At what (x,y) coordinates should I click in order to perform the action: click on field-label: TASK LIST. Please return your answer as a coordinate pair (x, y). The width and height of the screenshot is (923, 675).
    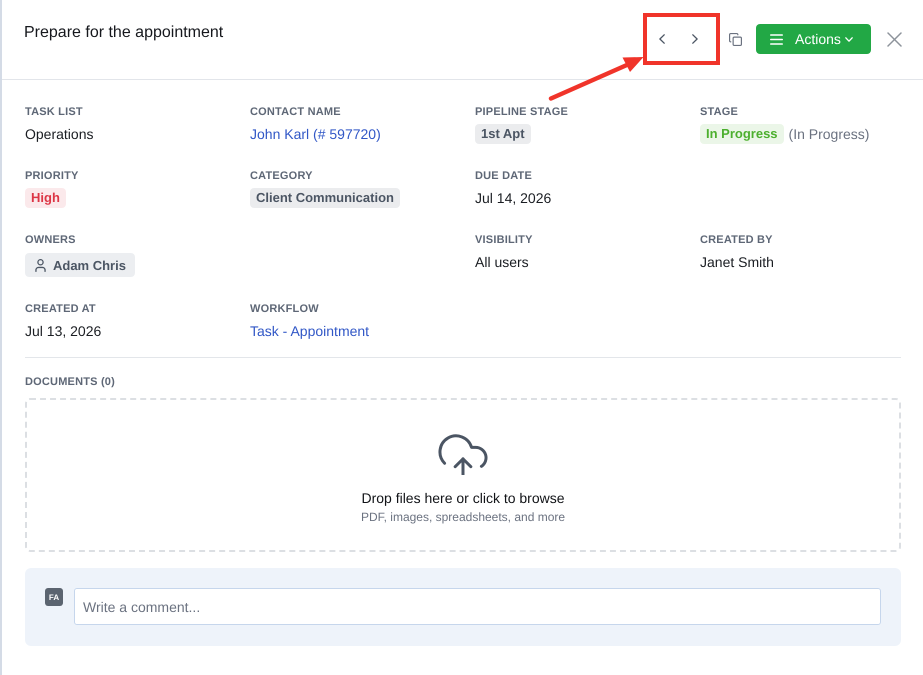
    Looking at the image, I should click on (54, 112).